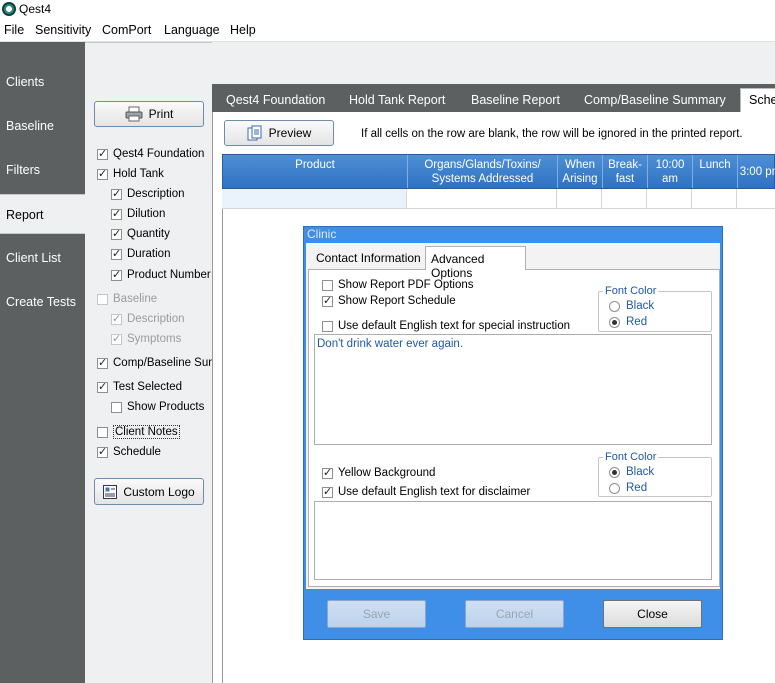 This screenshot has height=683, width=775. What do you see at coordinates (579, 198) in the screenshot?
I see `cell-when-arising` at bounding box center [579, 198].